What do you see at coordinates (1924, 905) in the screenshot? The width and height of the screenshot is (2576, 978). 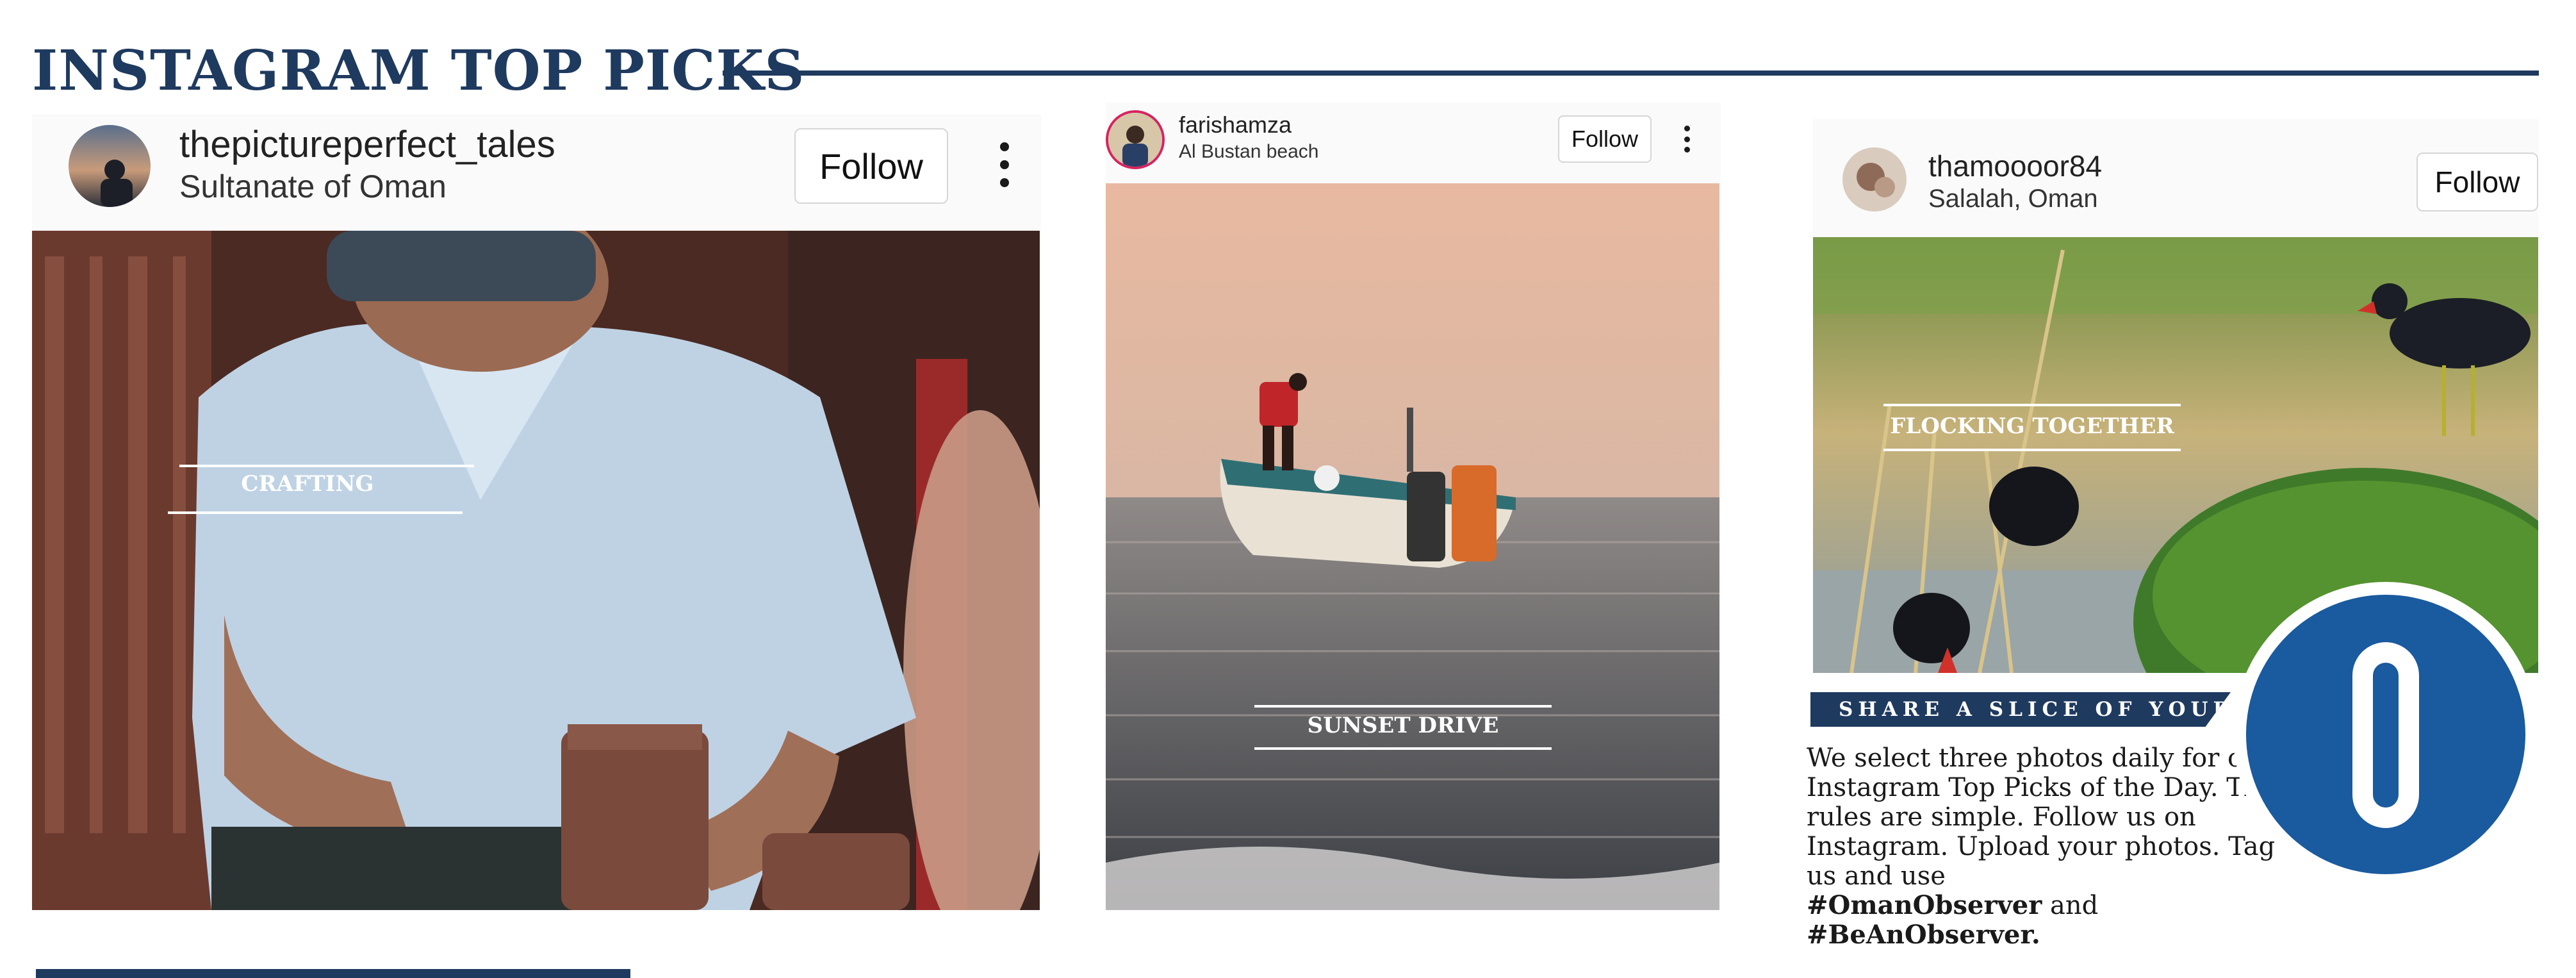 I see `hashtag-oman-observer: #OmanObserver` at bounding box center [1924, 905].